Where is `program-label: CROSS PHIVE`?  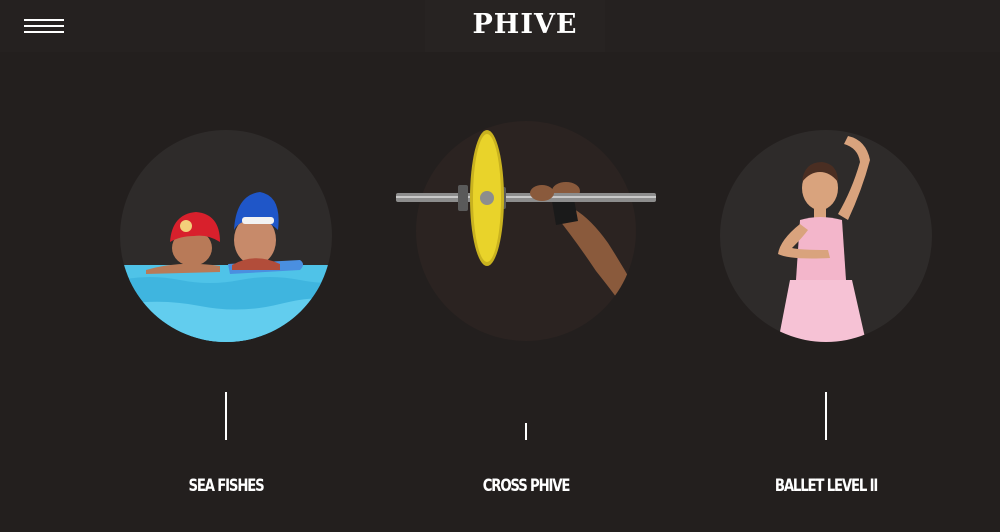 program-label: CROSS PHIVE is located at coordinates (526, 486).